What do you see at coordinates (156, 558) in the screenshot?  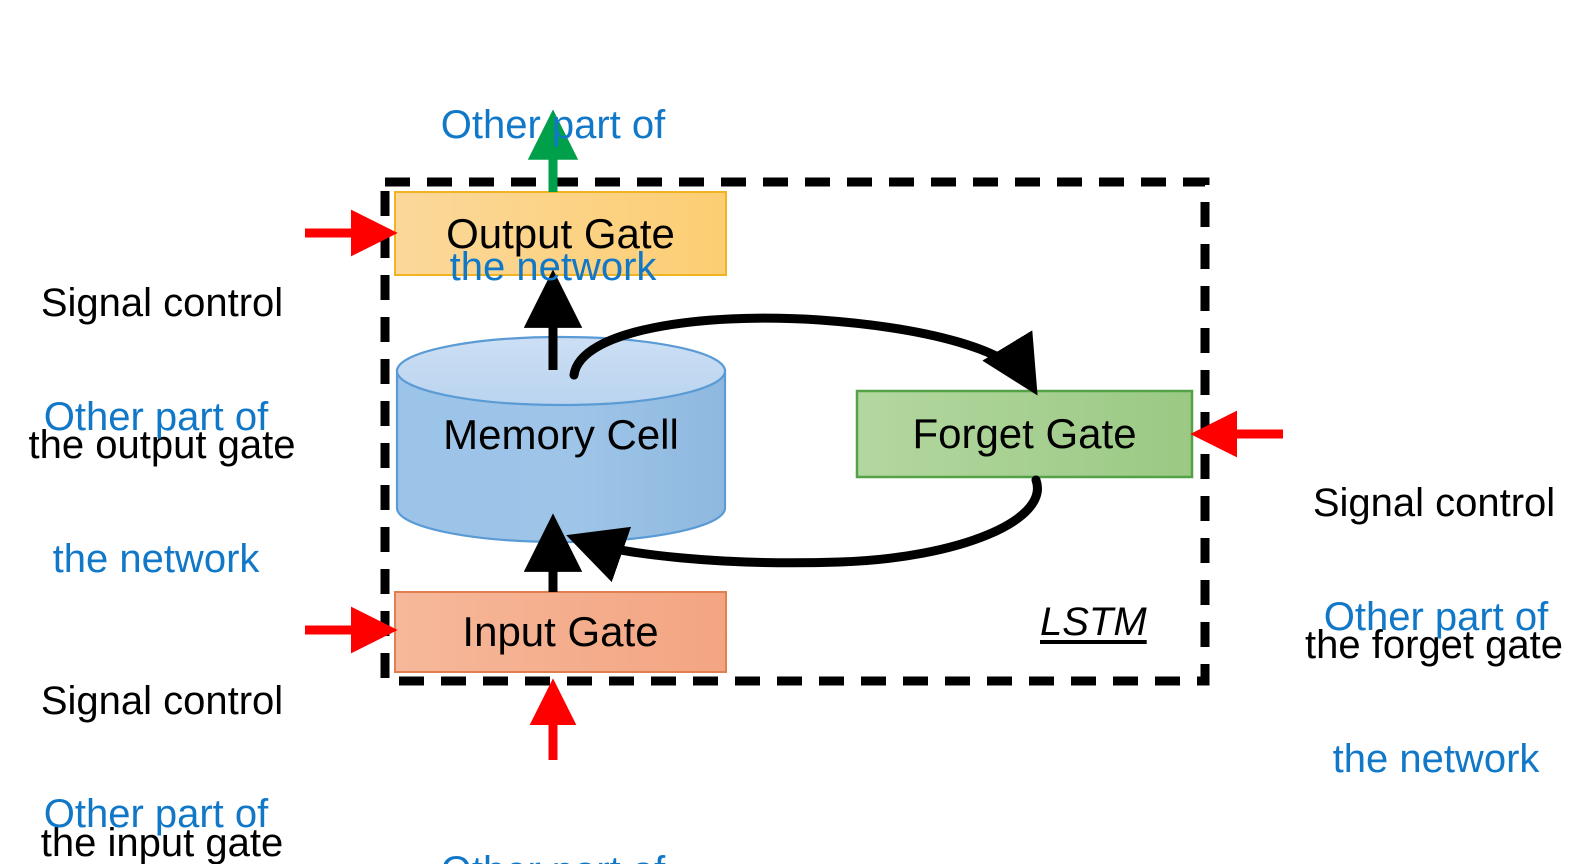 I see `output-network-line2: the network` at bounding box center [156, 558].